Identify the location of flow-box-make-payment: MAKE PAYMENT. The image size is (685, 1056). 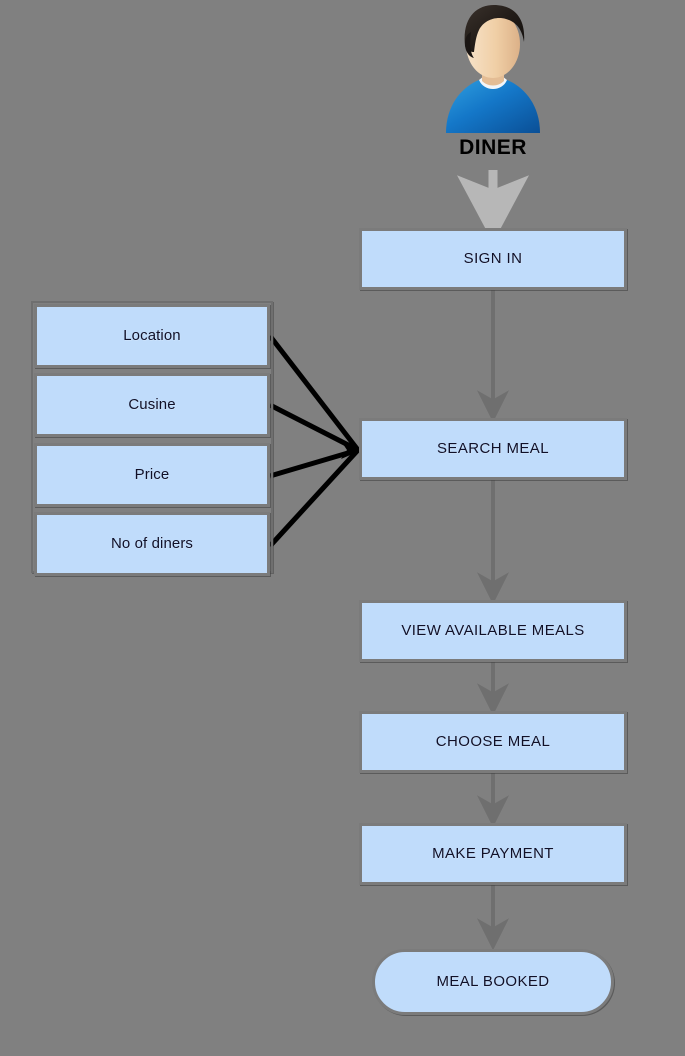
(493, 854).